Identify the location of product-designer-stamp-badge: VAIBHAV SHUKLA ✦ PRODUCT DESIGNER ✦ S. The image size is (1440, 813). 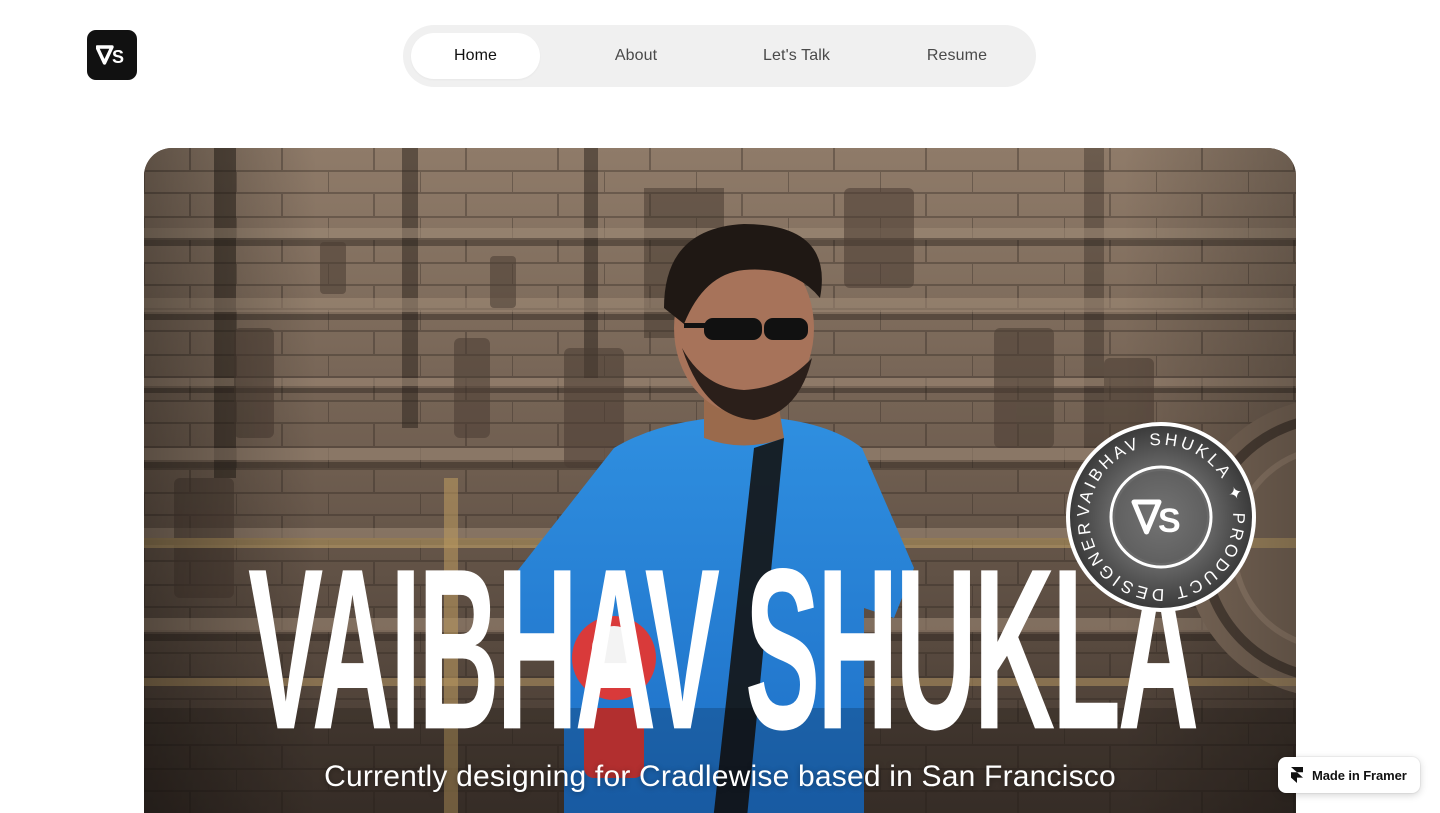
(1160, 516).